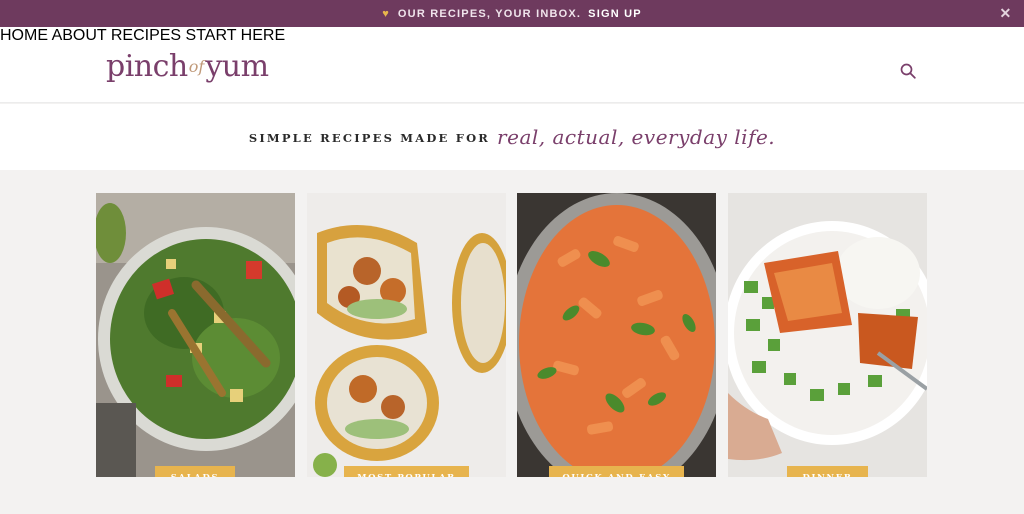 The width and height of the screenshot is (1024, 514). What do you see at coordinates (406, 471) in the screenshot?
I see `category-label-most-popular: MOST POPULAR` at bounding box center [406, 471].